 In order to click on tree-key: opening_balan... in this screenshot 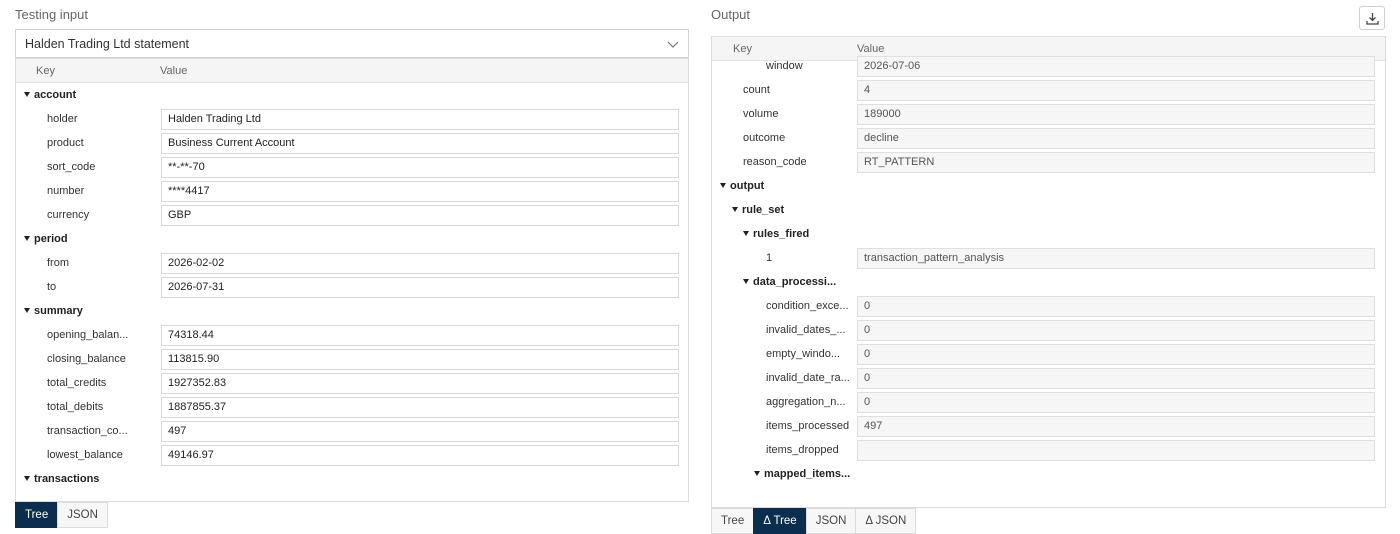, I will do `click(88, 335)`.